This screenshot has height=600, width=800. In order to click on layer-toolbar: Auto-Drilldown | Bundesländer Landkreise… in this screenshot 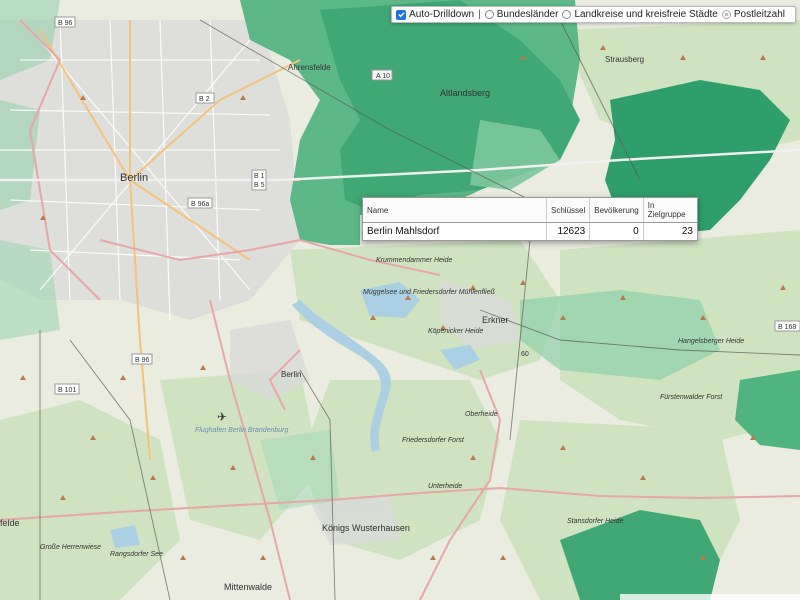, I will do `click(593, 14)`.